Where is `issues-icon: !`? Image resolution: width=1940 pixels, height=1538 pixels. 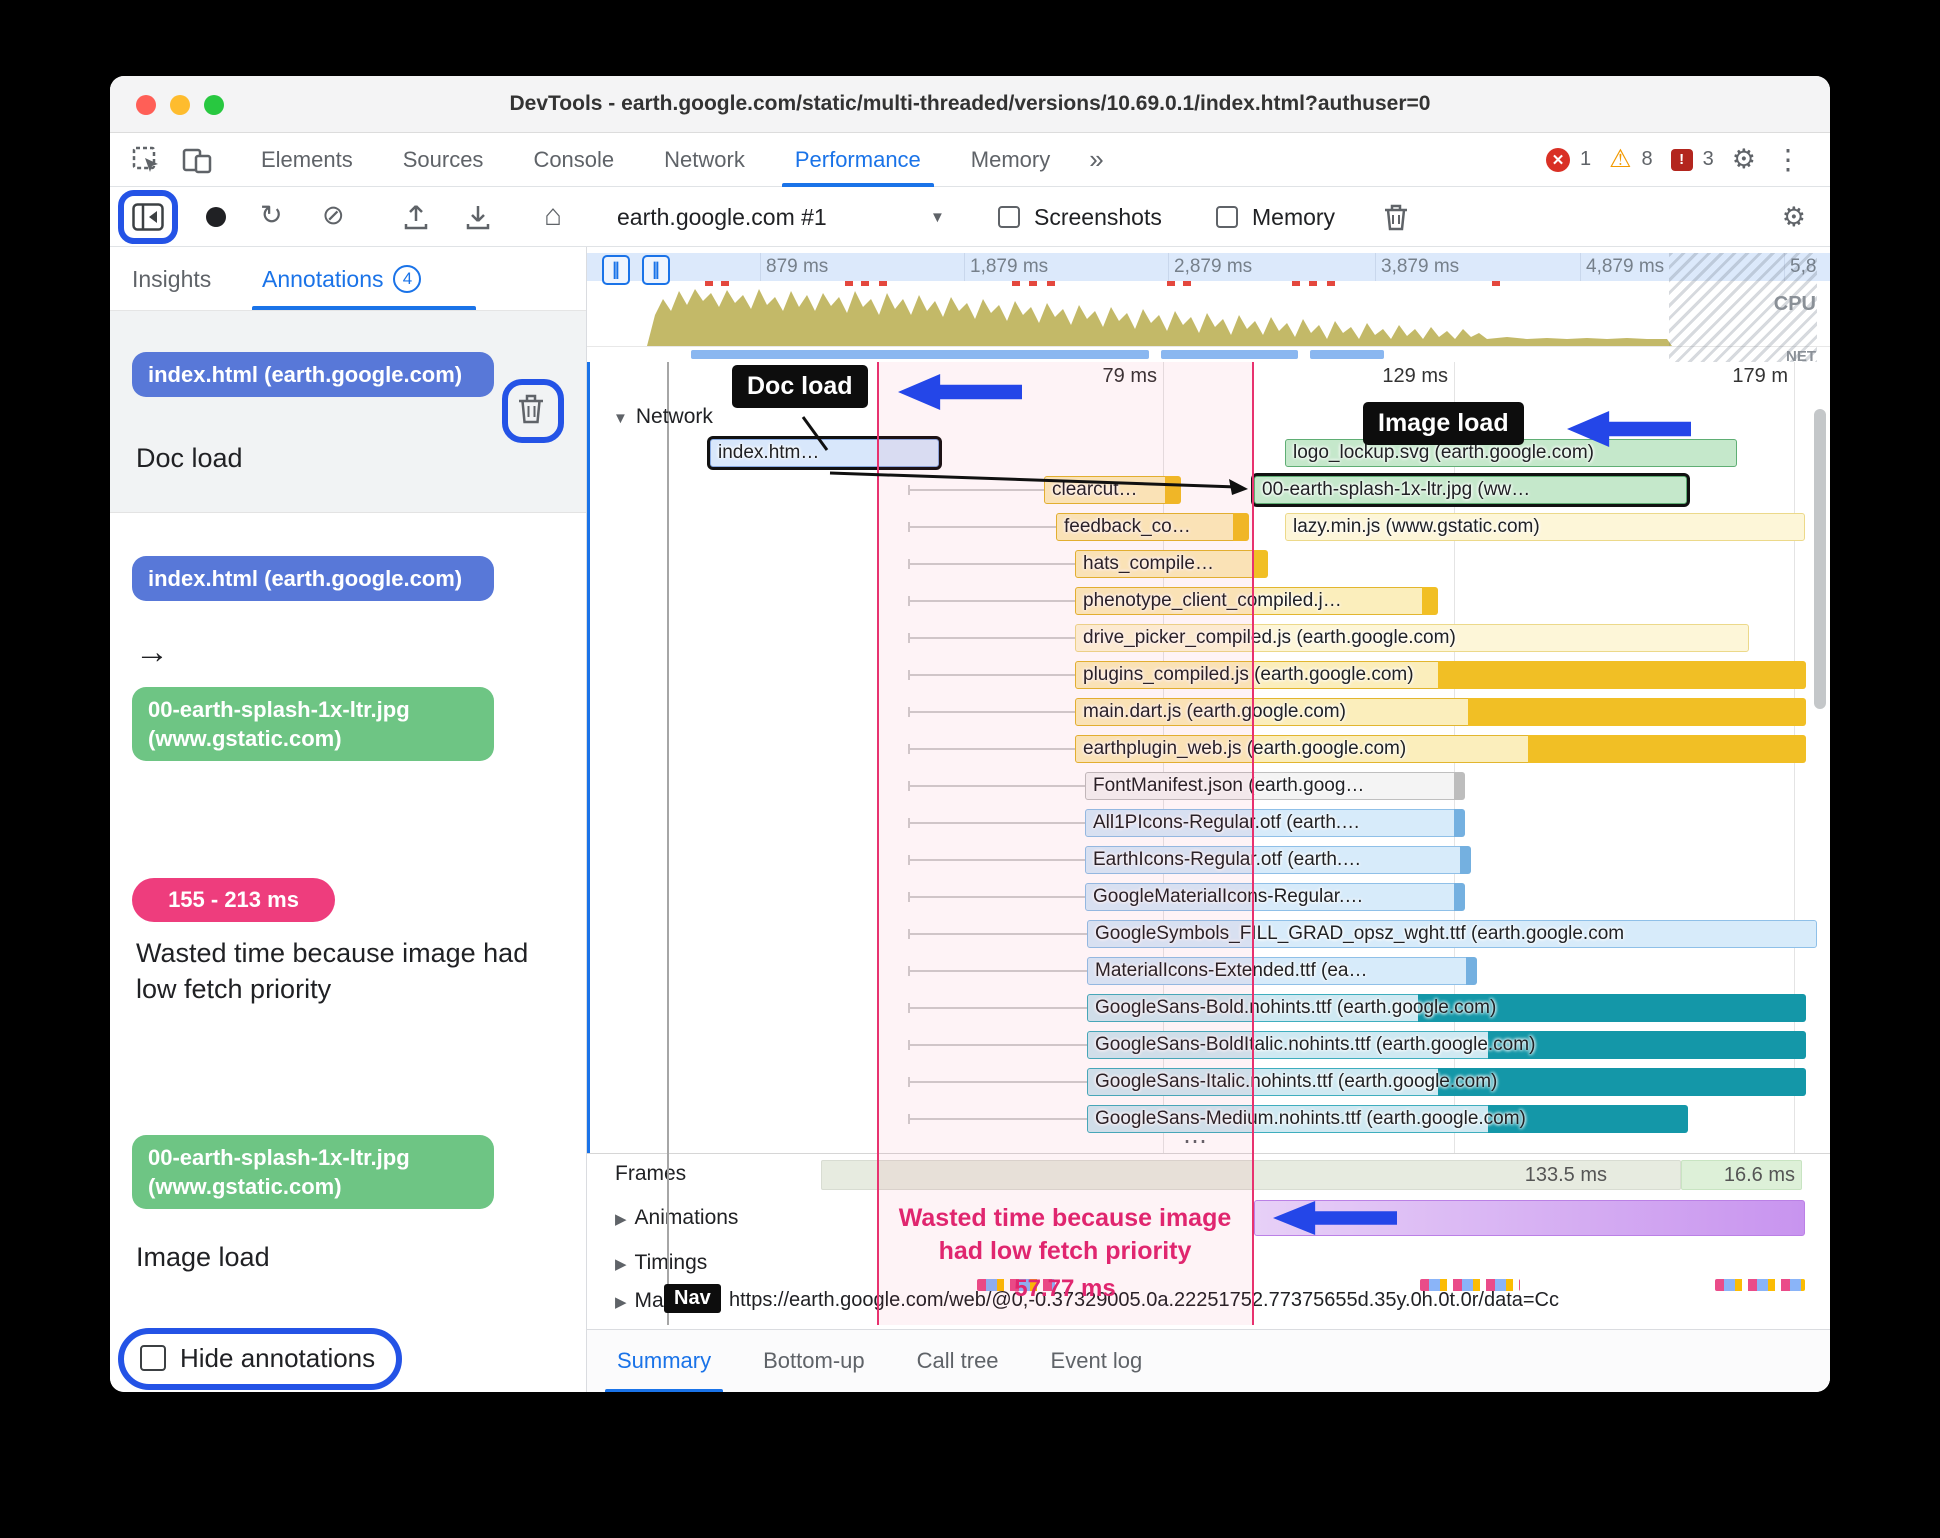 issues-icon: ! is located at coordinates (1681, 159).